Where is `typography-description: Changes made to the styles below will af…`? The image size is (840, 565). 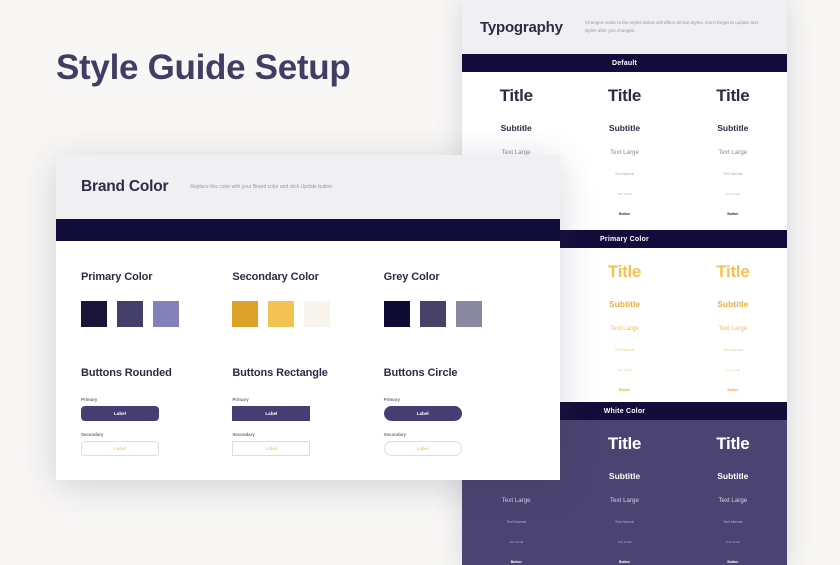
typography-description: Changes made to the styles below will af… is located at coordinates (671, 26).